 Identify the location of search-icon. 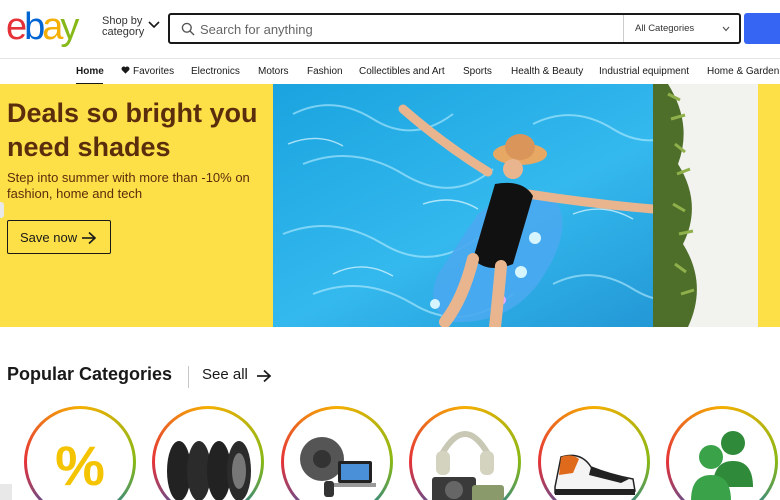
(188, 29).